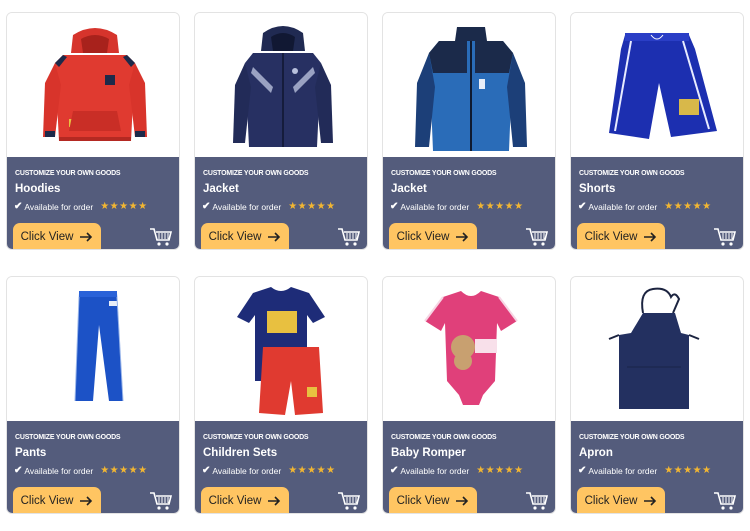 This screenshot has width=750, height=531. I want to click on product-image-red-hoodie, so click(93, 85).